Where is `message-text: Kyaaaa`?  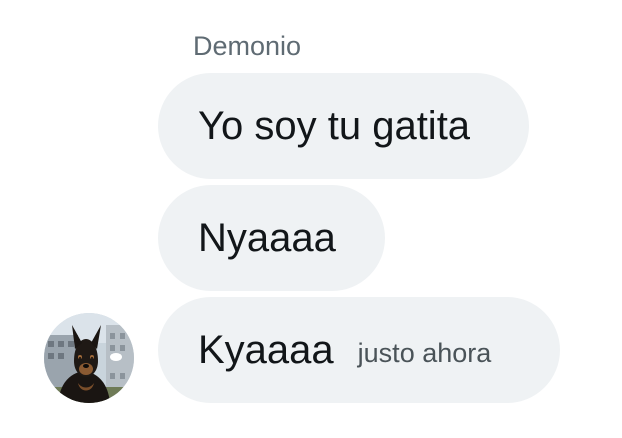 message-text: Kyaaaa is located at coordinates (266, 350).